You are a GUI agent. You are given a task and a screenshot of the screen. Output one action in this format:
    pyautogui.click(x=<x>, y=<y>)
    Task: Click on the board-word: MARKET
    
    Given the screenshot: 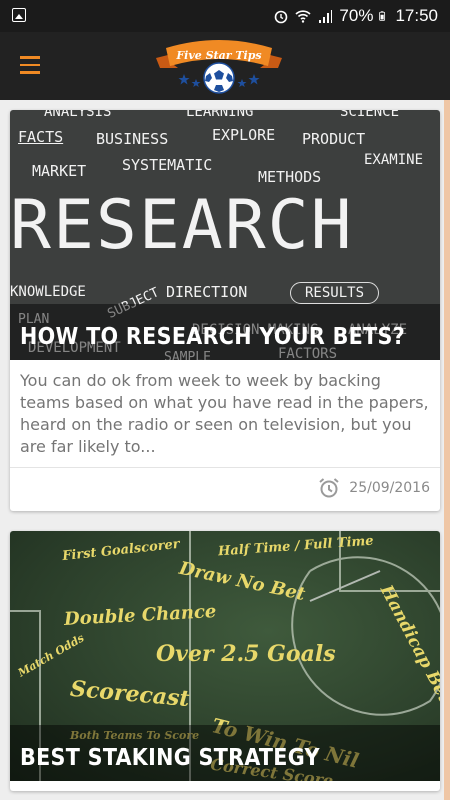 What is the action you would take?
    pyautogui.click(x=59, y=171)
    